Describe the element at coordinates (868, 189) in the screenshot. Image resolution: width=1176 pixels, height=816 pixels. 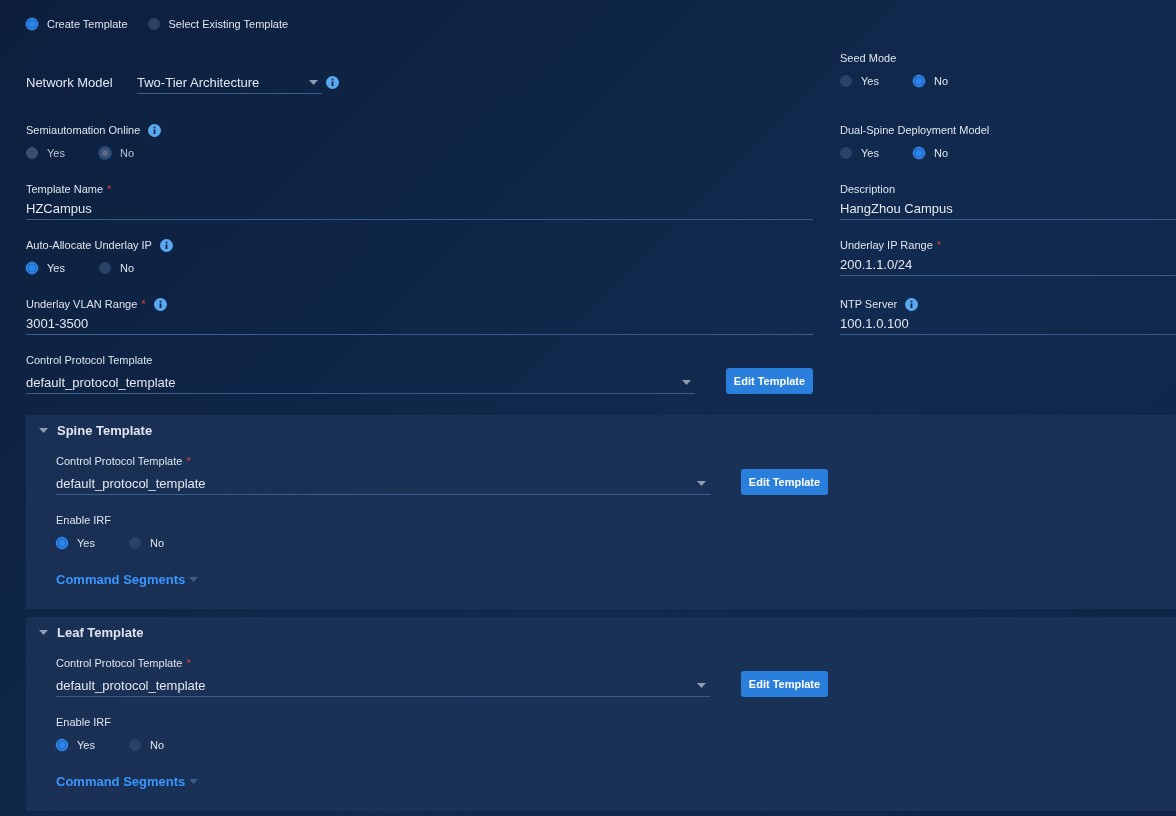
I see `field-label: Description` at that location.